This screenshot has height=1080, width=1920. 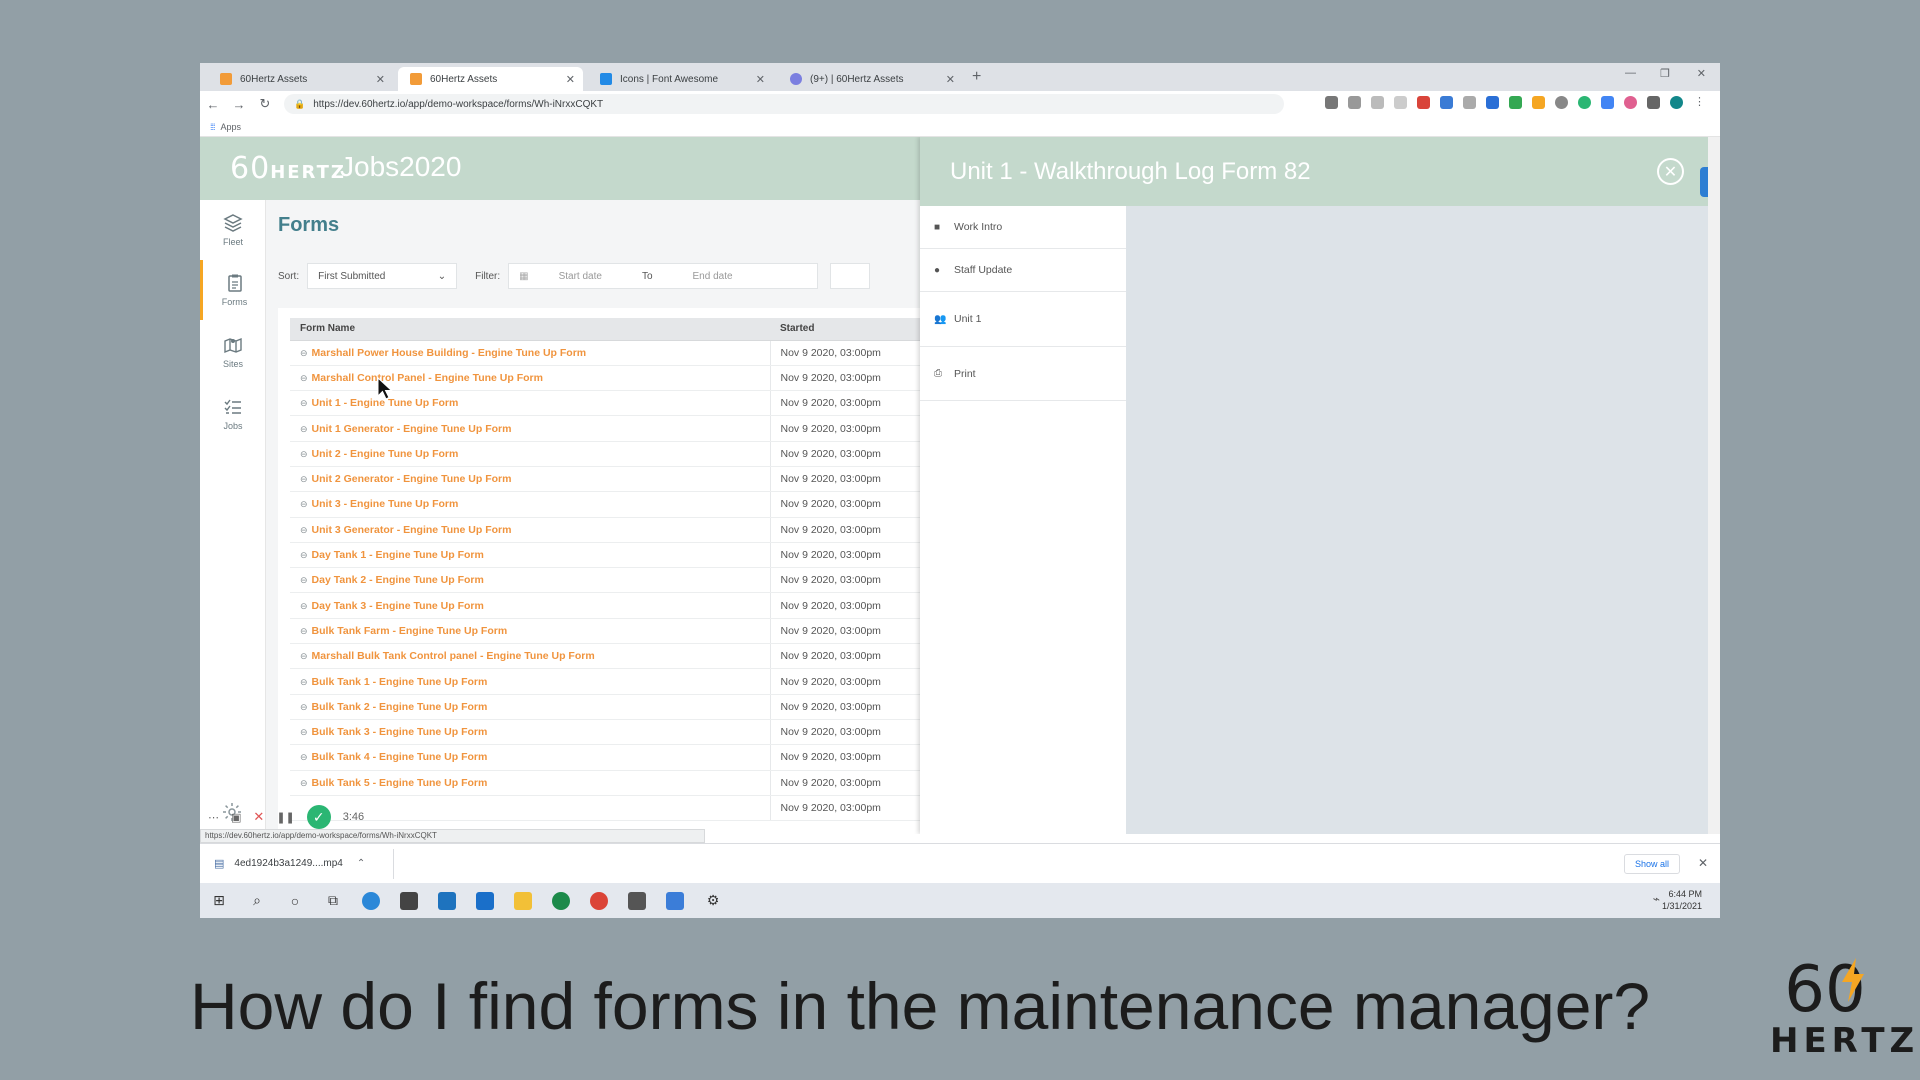 What do you see at coordinates (610, 808) in the screenshot?
I see `table-row: Nov 9 2020, 03:00pm` at bounding box center [610, 808].